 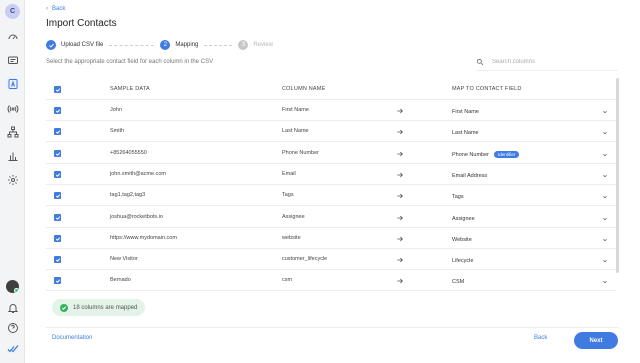 What do you see at coordinates (12, 286) in the screenshot?
I see `user-avatar` at bounding box center [12, 286].